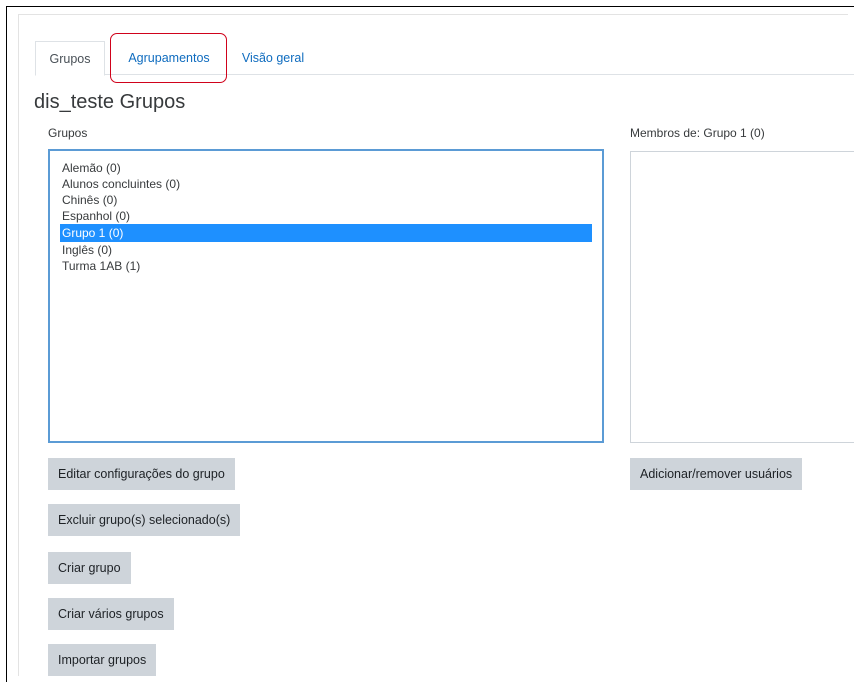  What do you see at coordinates (326, 250) in the screenshot?
I see `group-option-ingles: Inglês (0)` at bounding box center [326, 250].